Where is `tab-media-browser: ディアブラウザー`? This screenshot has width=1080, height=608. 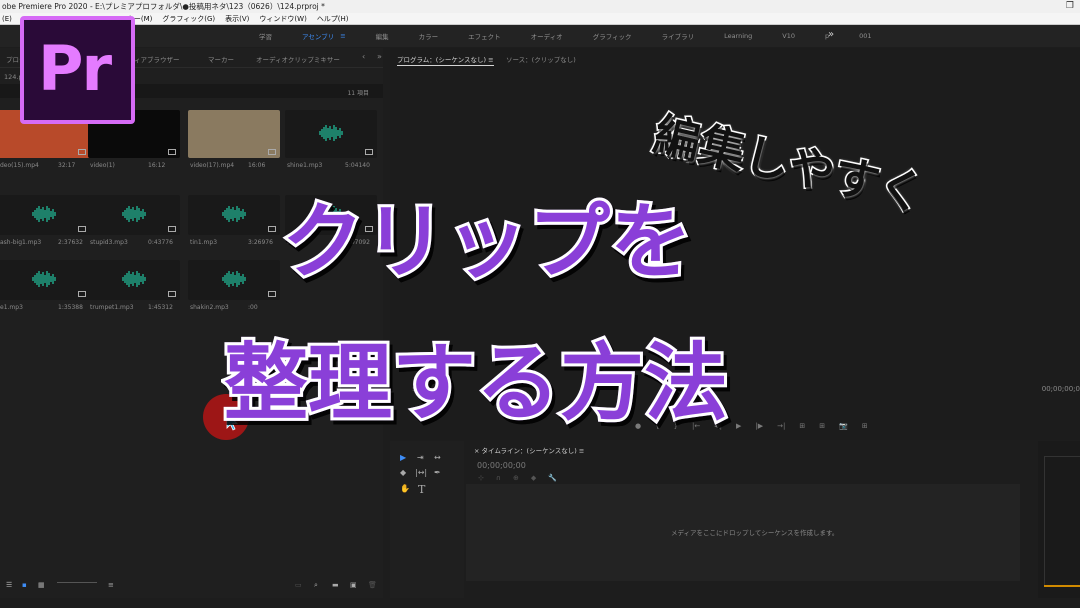
tab-media-browser: ディアブラウザー is located at coordinates (154, 59).